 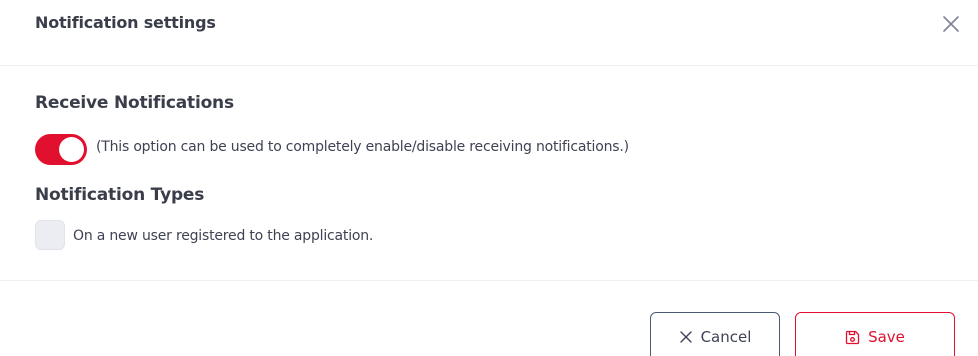 I want to click on floppy-disk-icon, so click(x=852, y=337).